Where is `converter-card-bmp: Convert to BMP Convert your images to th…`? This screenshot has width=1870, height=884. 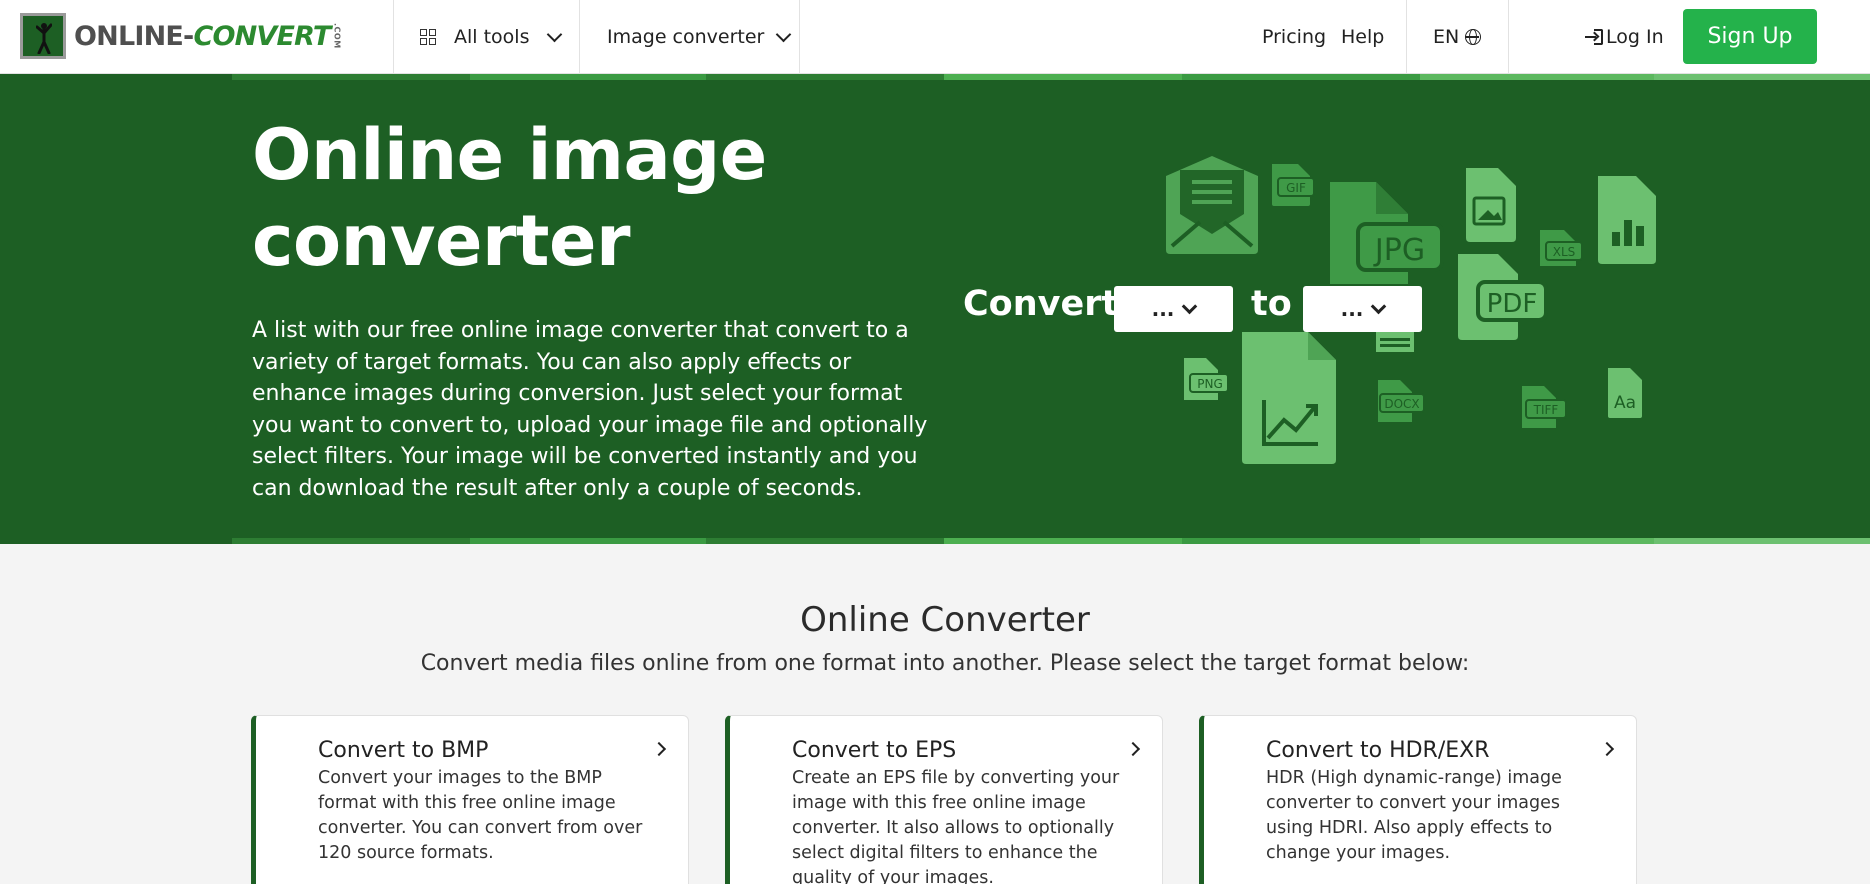
converter-card-bmp: Convert to BMP Convert your images to th… is located at coordinates (470, 799).